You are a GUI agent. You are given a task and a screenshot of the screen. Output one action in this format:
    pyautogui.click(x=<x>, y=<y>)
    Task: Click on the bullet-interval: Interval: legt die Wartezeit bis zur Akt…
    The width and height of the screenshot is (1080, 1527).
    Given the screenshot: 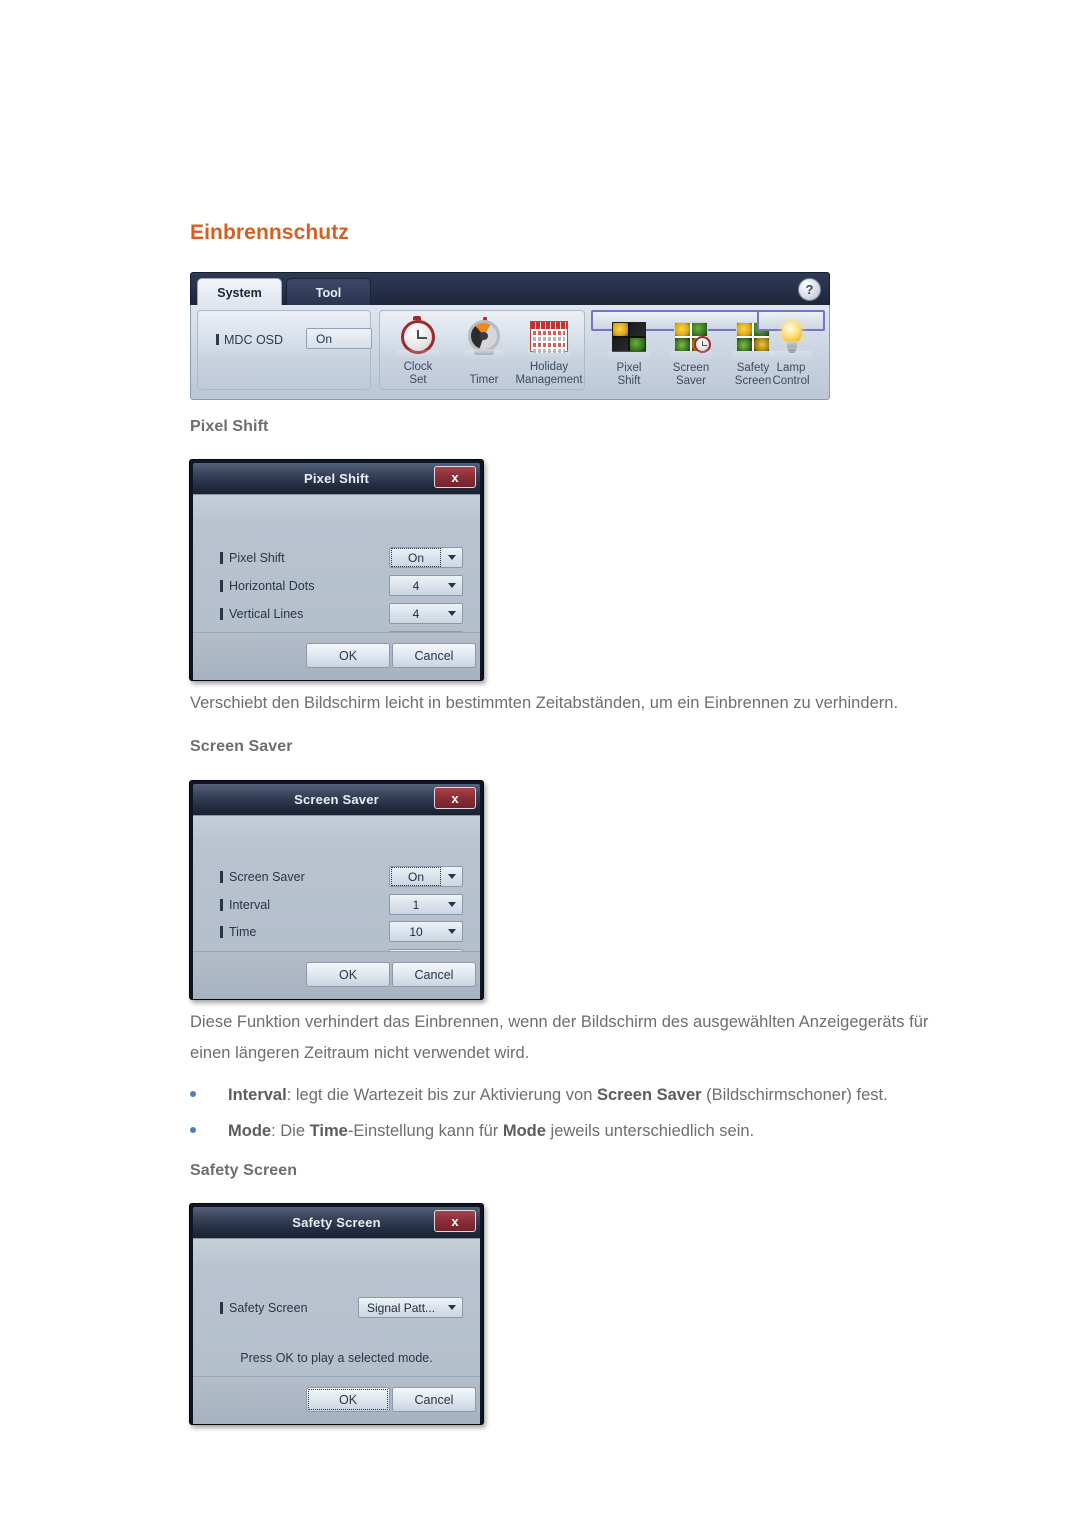 What is the action you would take?
    pyautogui.click(x=590, y=1095)
    